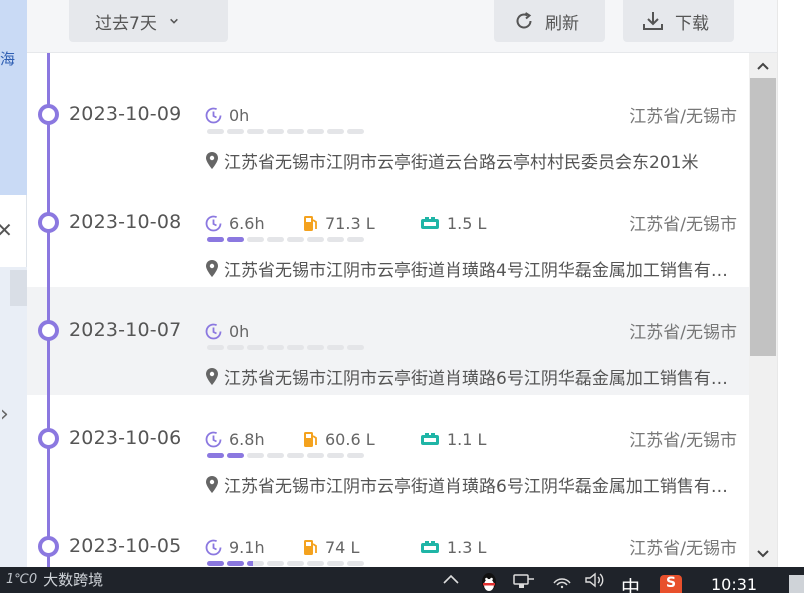 This screenshot has width=804, height=593. What do you see at coordinates (467, 223) in the screenshot?
I see `idle-value: 1.5 L` at bounding box center [467, 223].